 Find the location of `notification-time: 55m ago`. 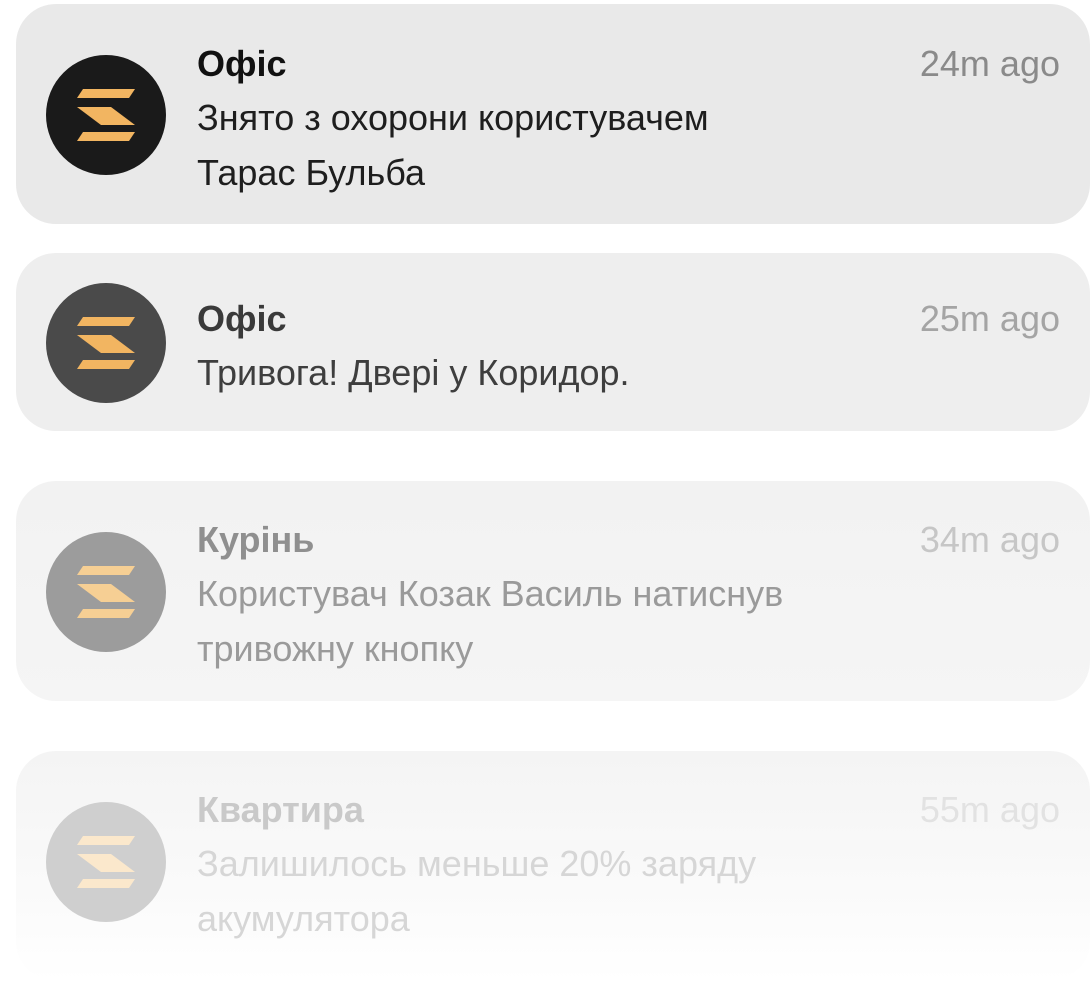

notification-time: 55m ago is located at coordinates (989, 809).